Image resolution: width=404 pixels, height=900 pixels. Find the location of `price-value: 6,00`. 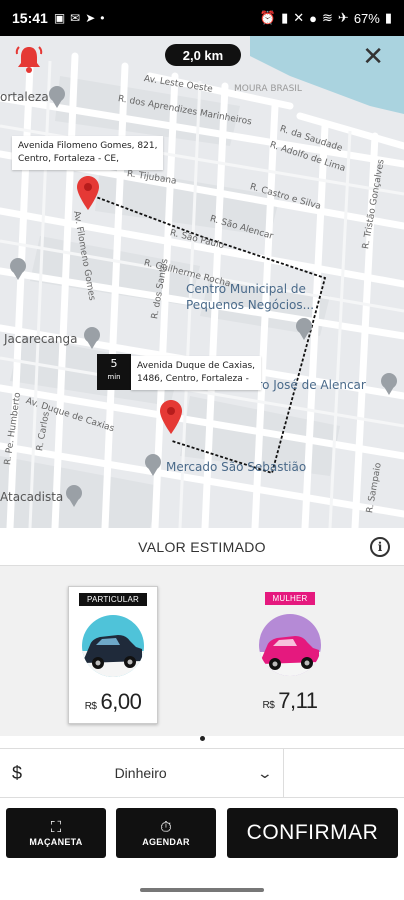

price-value: 6,00 is located at coordinates (121, 701).